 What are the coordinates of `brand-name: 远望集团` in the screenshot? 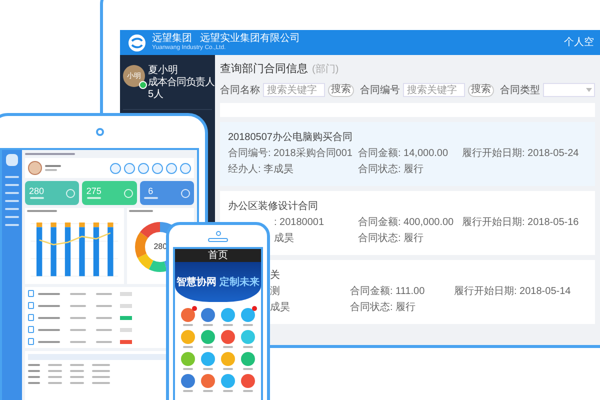 It's located at (172, 39).